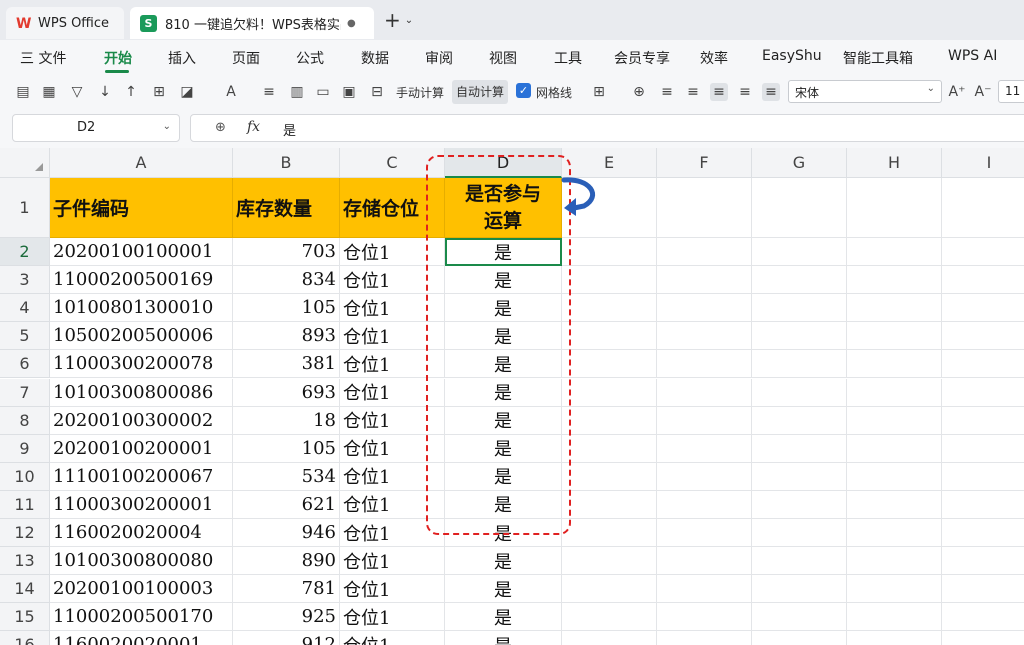  I want to click on cell-part-code: 10100300800086, so click(141, 392).